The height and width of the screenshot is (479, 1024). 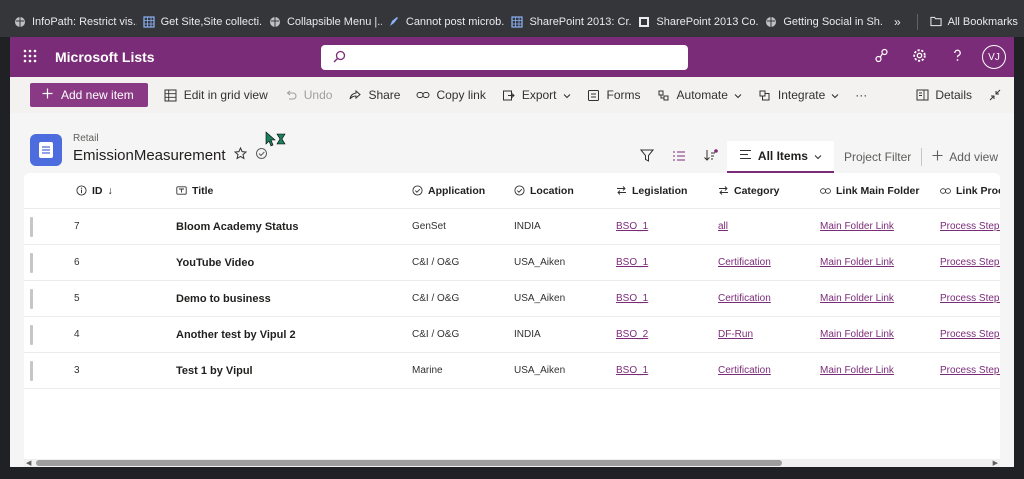 I want to click on cell-category-link: DF-Run, so click(x=768, y=334).